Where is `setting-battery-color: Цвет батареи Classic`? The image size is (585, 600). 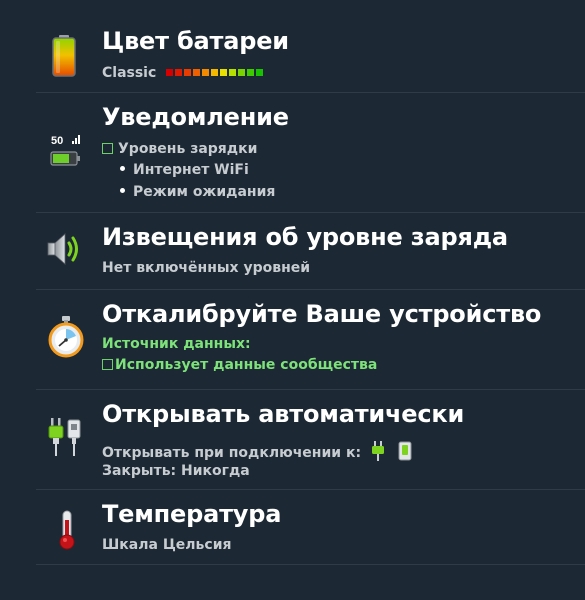
setting-battery-color: Цвет батареи Classic is located at coordinates (310, 56).